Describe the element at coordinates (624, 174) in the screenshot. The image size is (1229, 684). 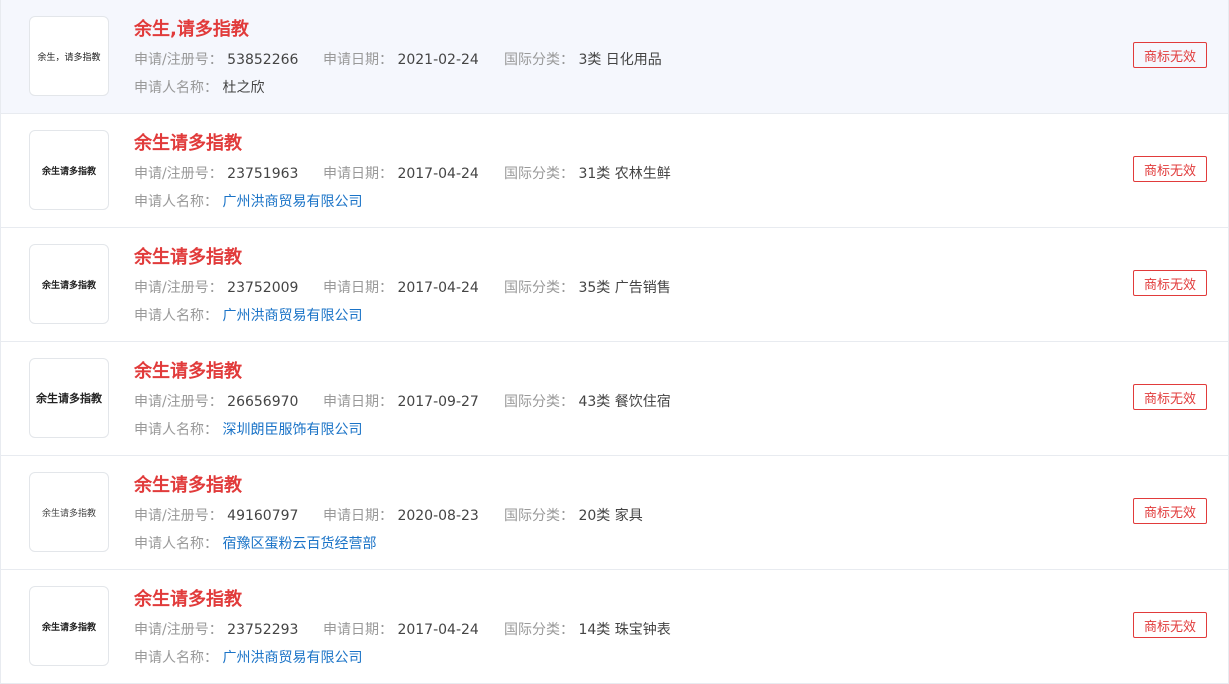
I see `intl-class-value: 31类 农林生鲜` at that location.